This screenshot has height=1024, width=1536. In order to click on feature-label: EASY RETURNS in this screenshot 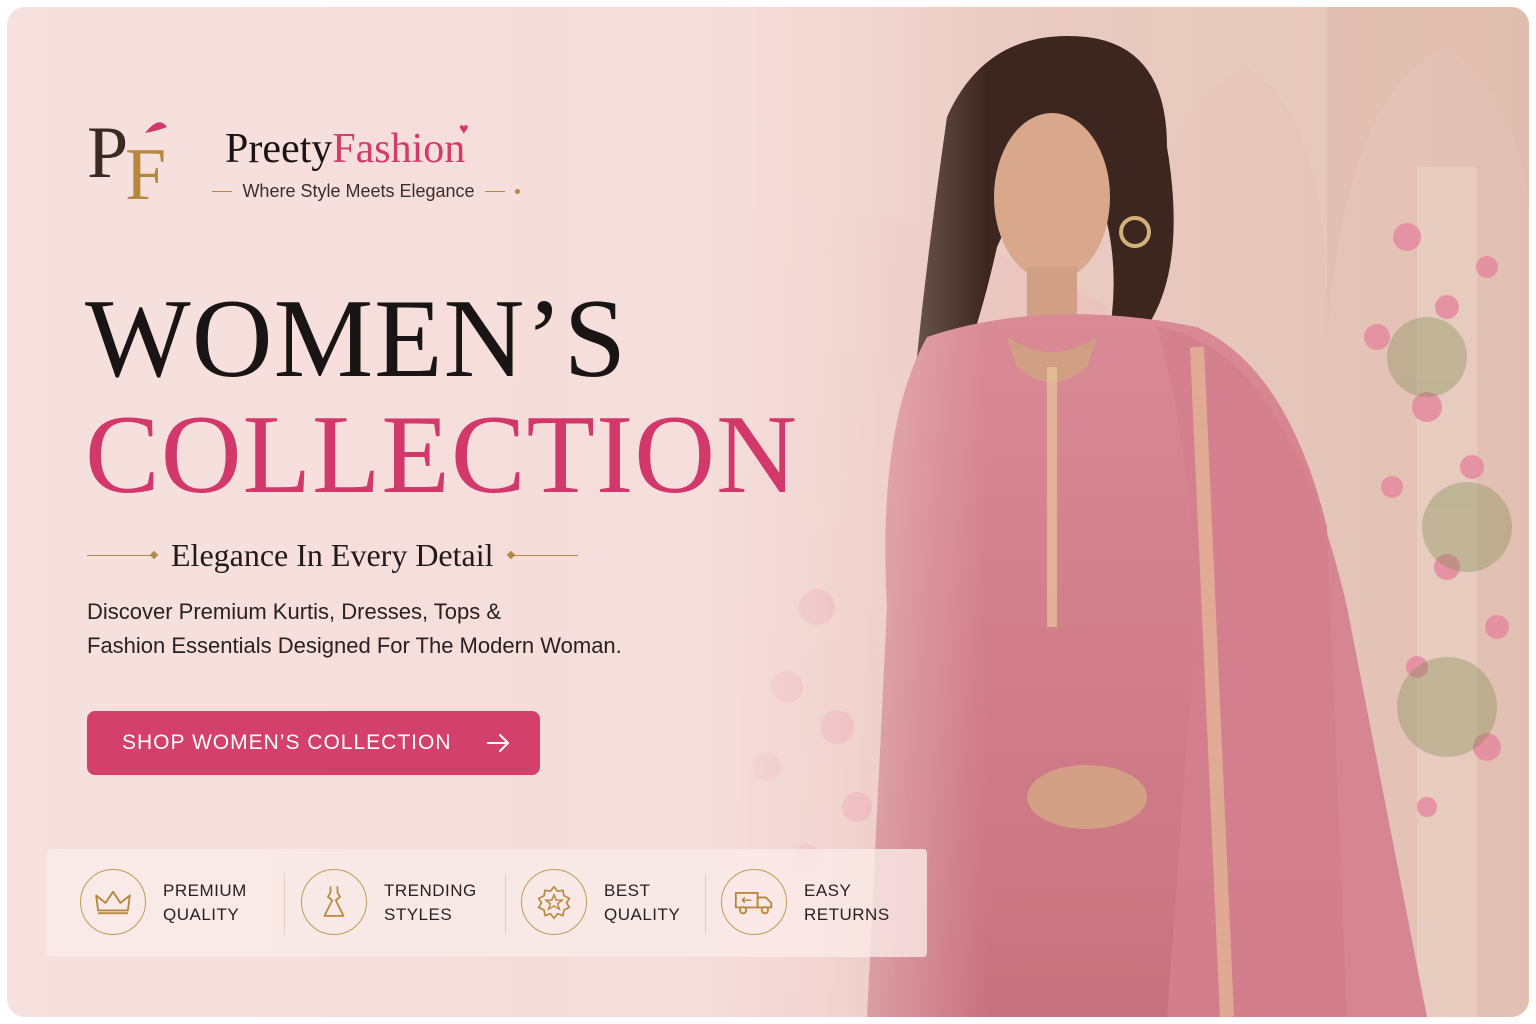, I will do `click(847, 903)`.